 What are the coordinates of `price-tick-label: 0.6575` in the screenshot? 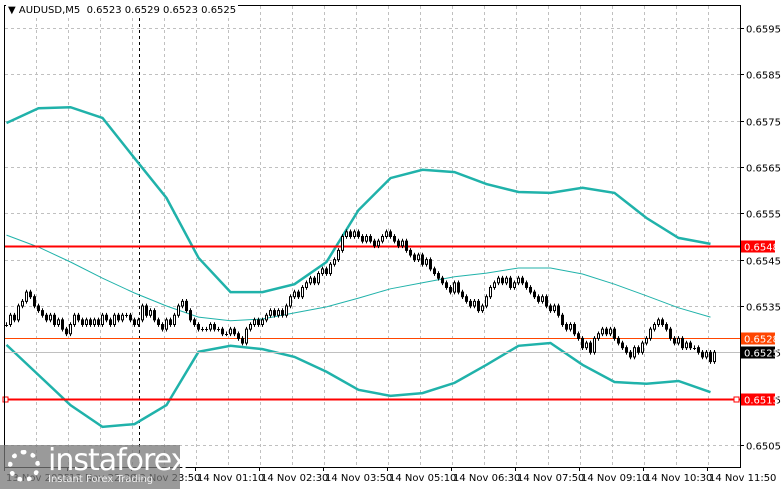 It's located at (763, 123).